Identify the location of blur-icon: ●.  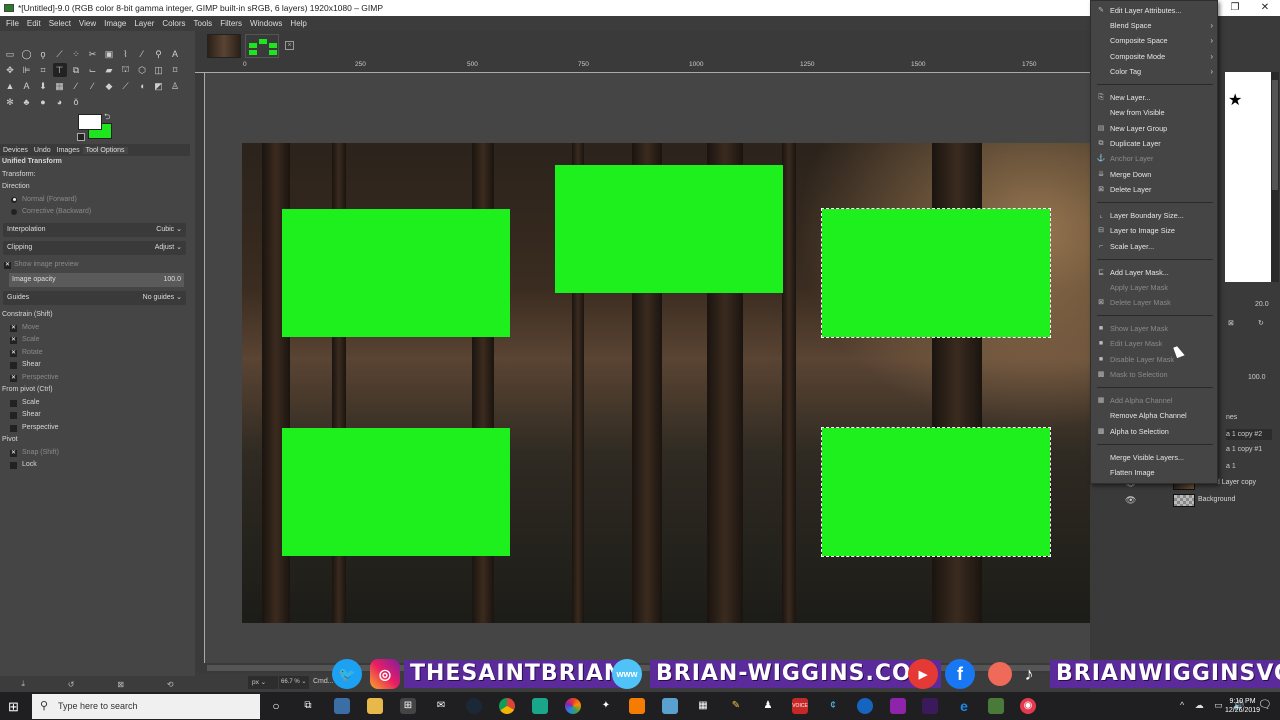
(43, 102).